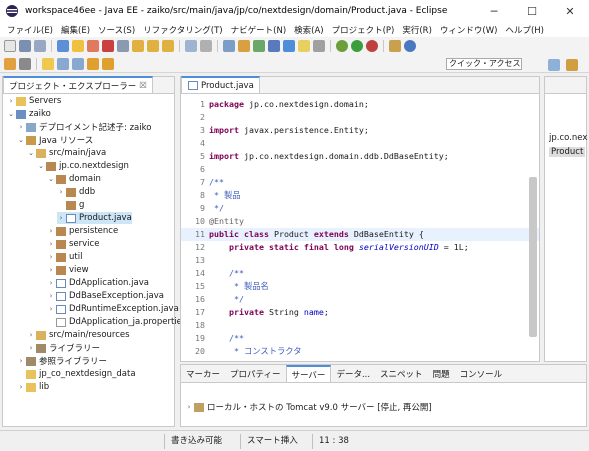 Image resolution: width=589 pixels, height=451 pixels. What do you see at coordinates (360, 260) in the screenshot?
I see `code-line: 13` at bounding box center [360, 260].